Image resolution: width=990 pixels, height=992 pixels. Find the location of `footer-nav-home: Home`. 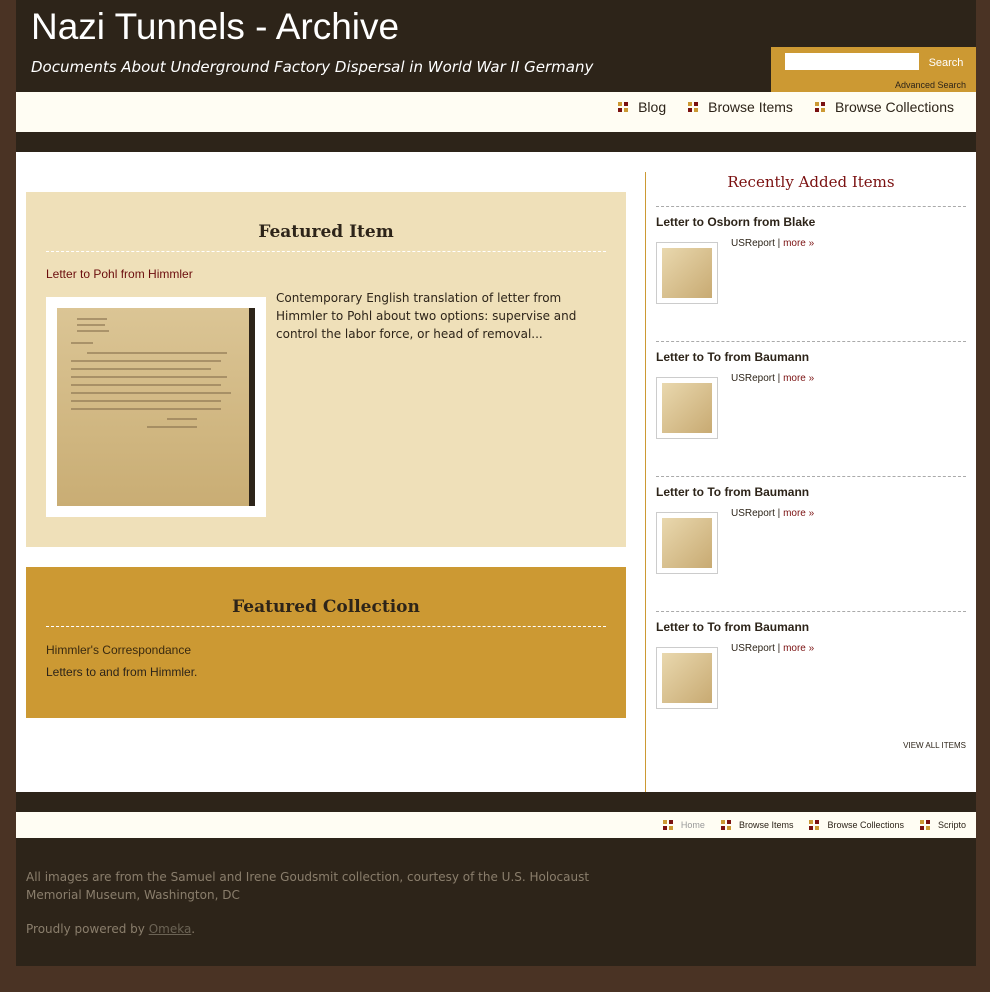

footer-nav-home: Home is located at coordinates (683, 825).